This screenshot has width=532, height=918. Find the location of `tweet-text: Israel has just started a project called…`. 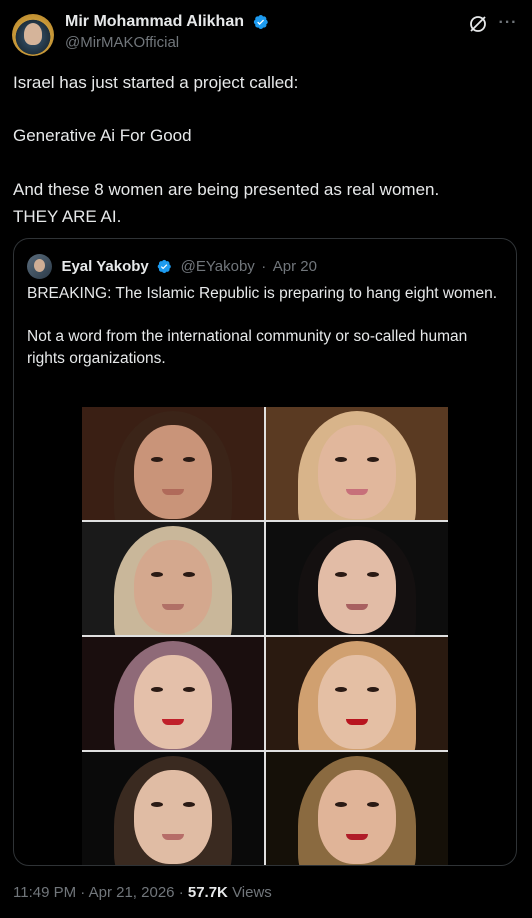

tweet-text: Israel has just started a project called… is located at coordinates (226, 149).